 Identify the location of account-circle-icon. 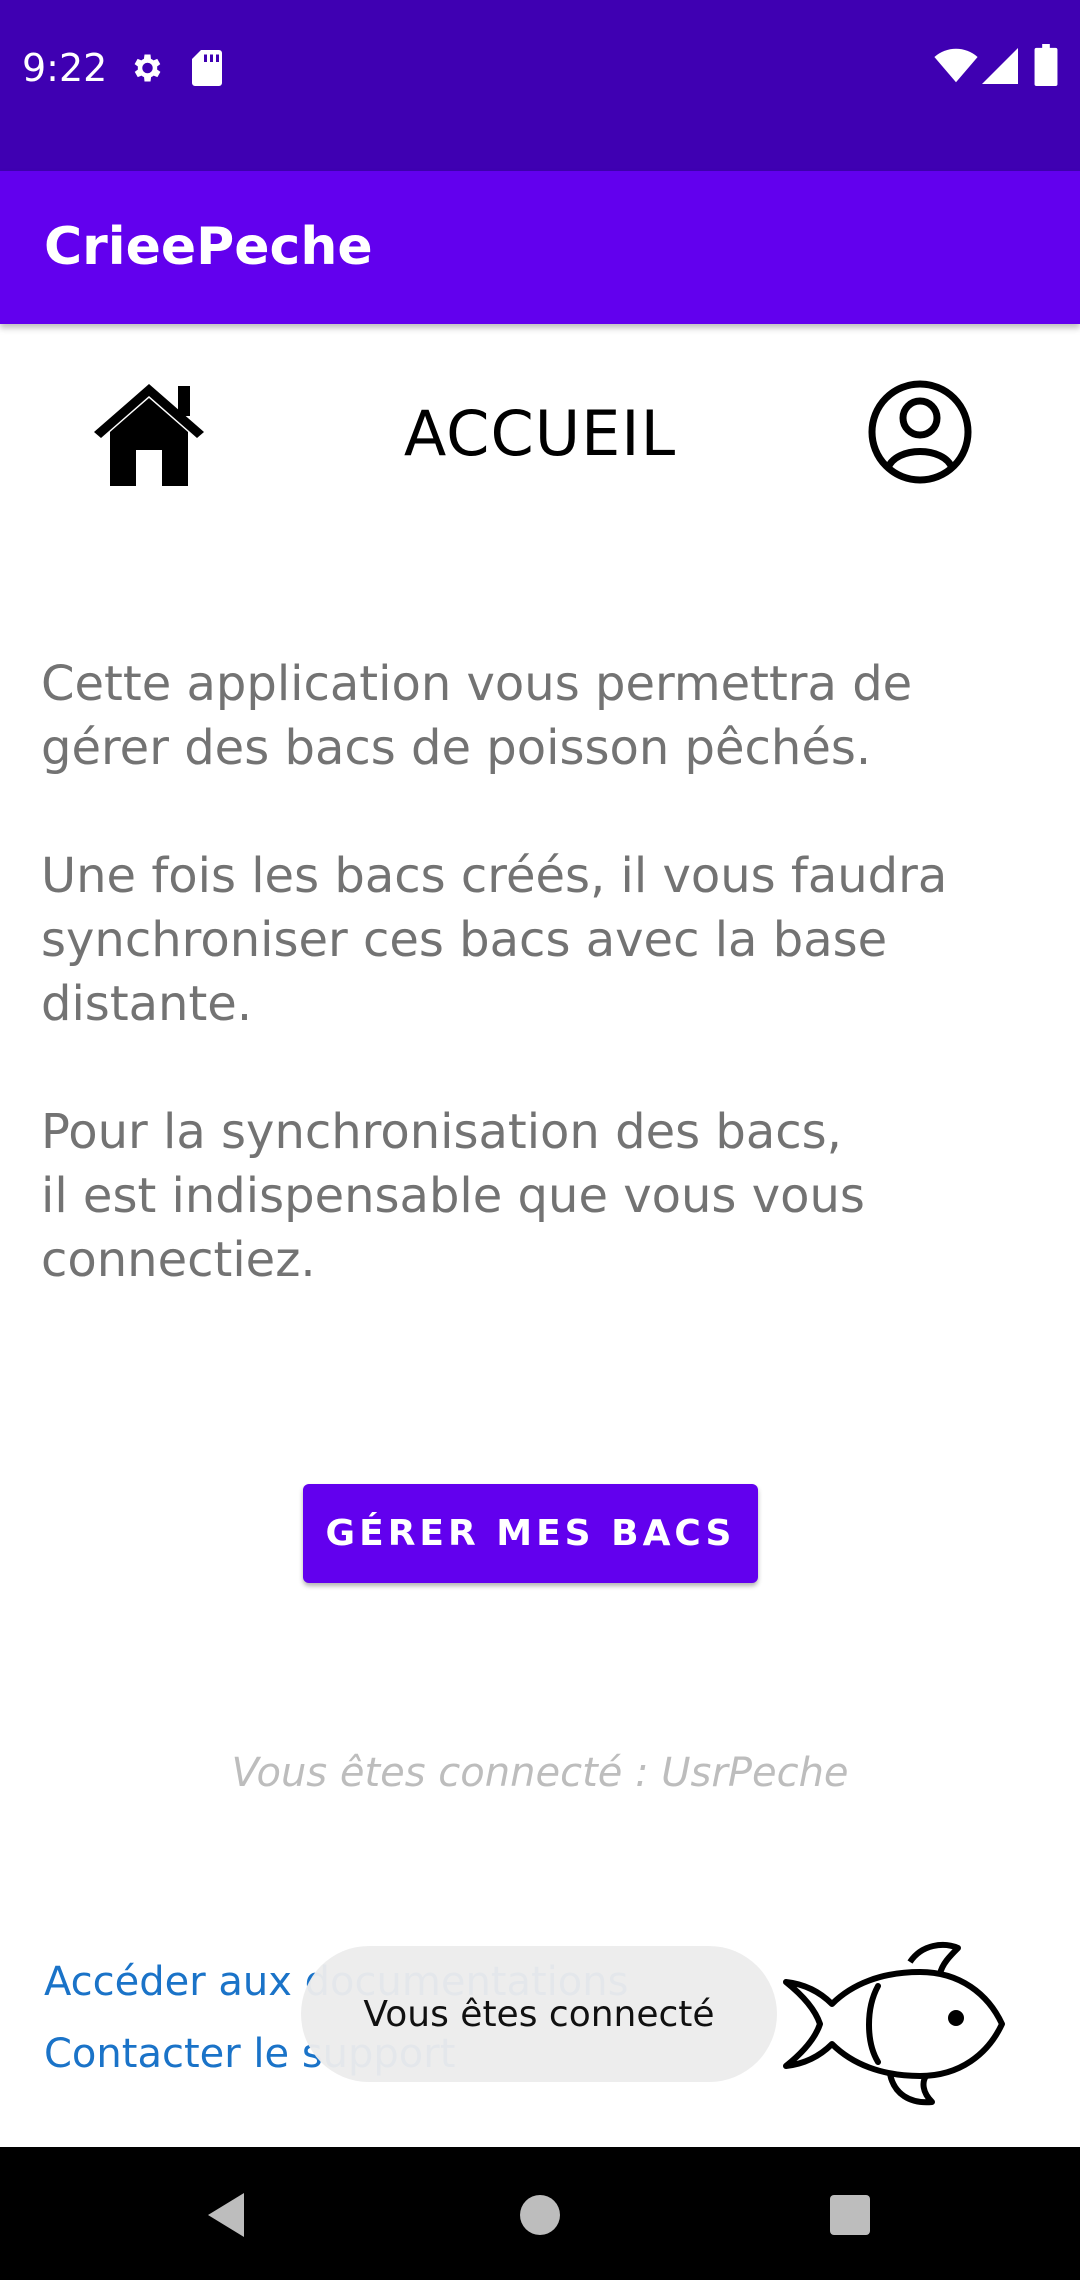
(920, 432).